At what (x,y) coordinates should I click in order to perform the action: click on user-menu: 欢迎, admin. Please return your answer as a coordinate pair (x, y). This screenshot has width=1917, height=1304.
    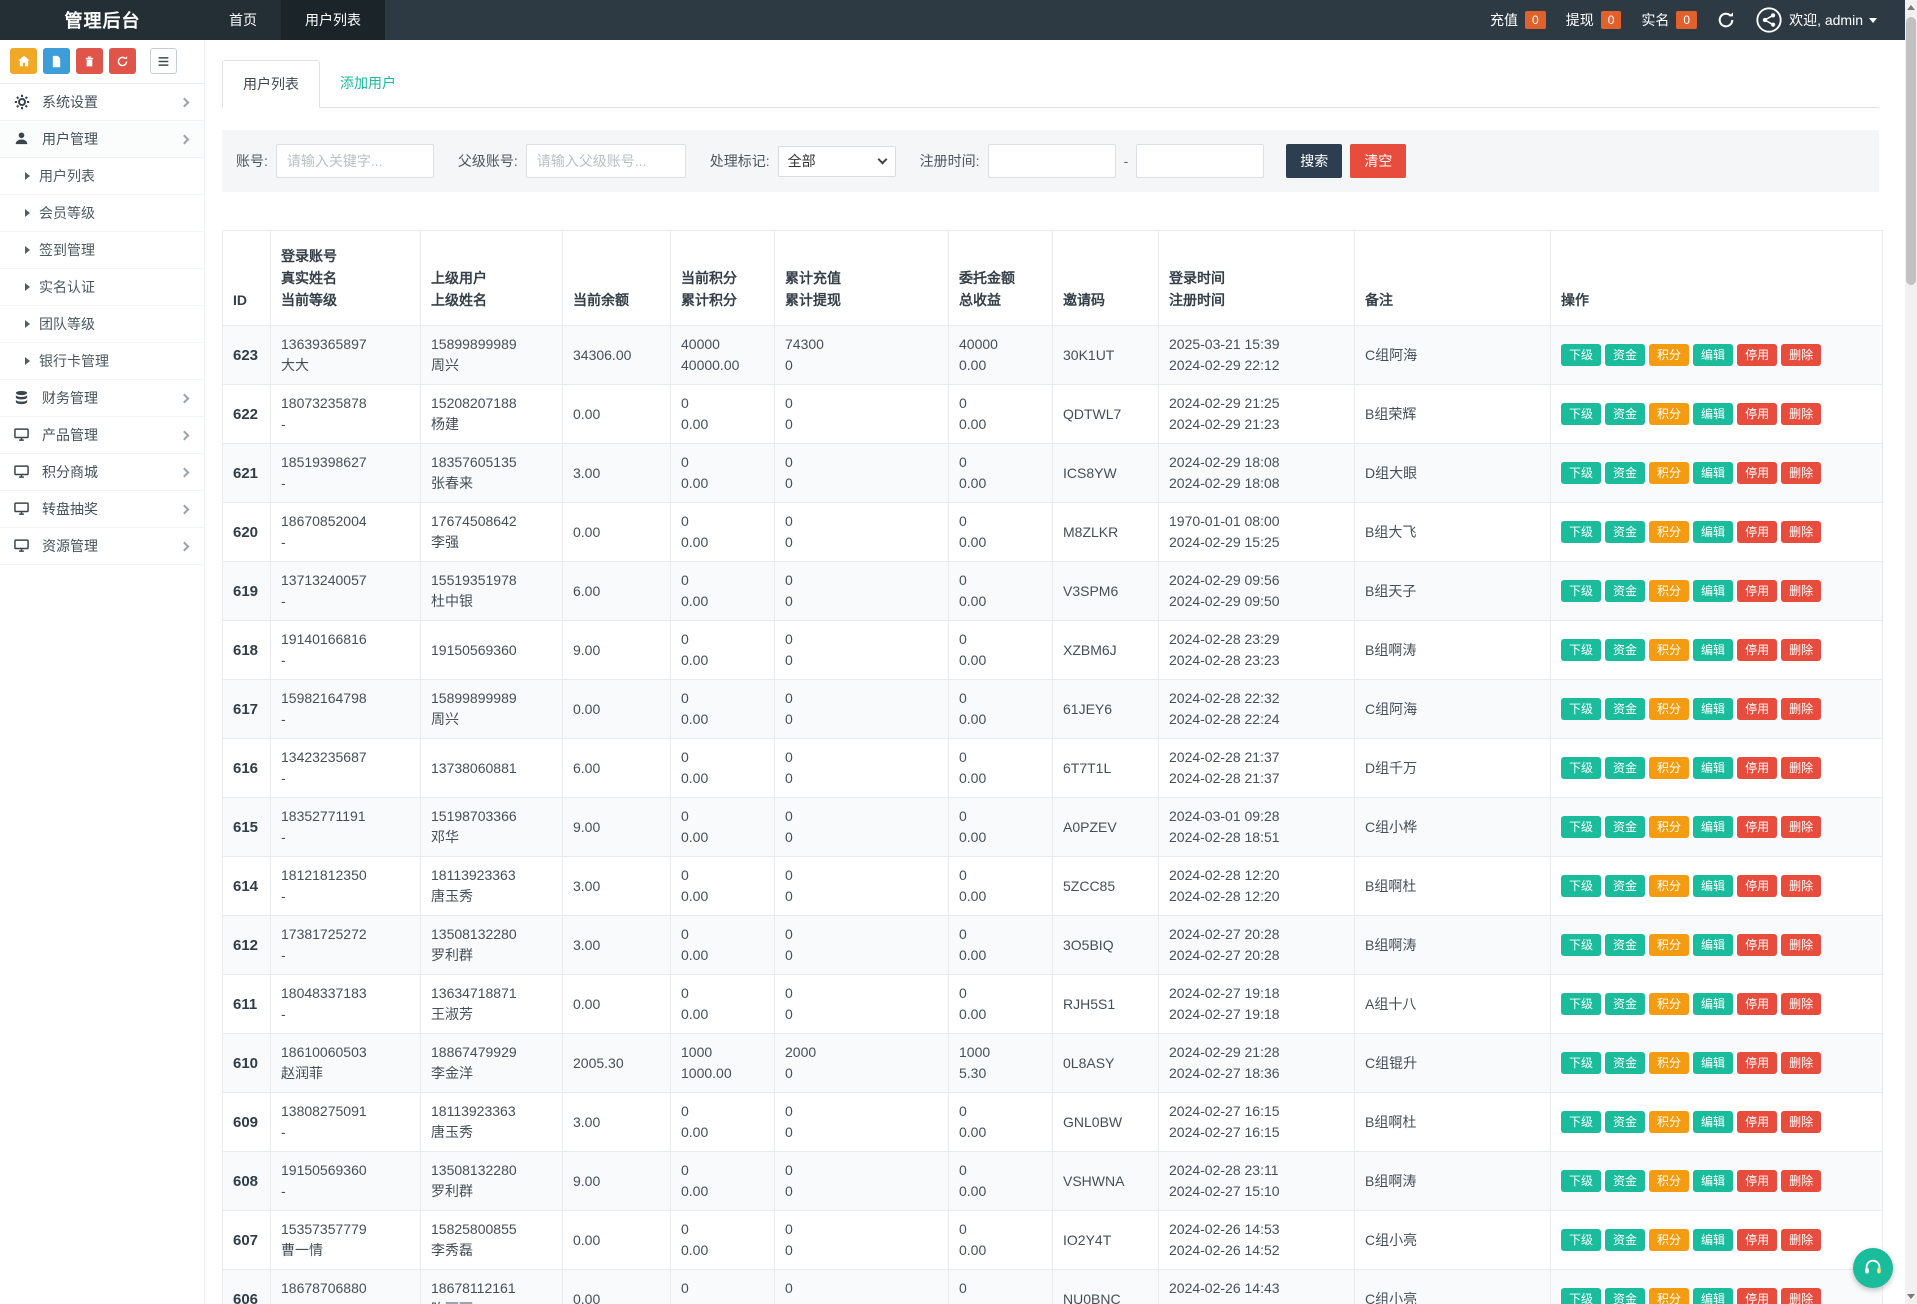
    Looking at the image, I should click on (1816, 20).